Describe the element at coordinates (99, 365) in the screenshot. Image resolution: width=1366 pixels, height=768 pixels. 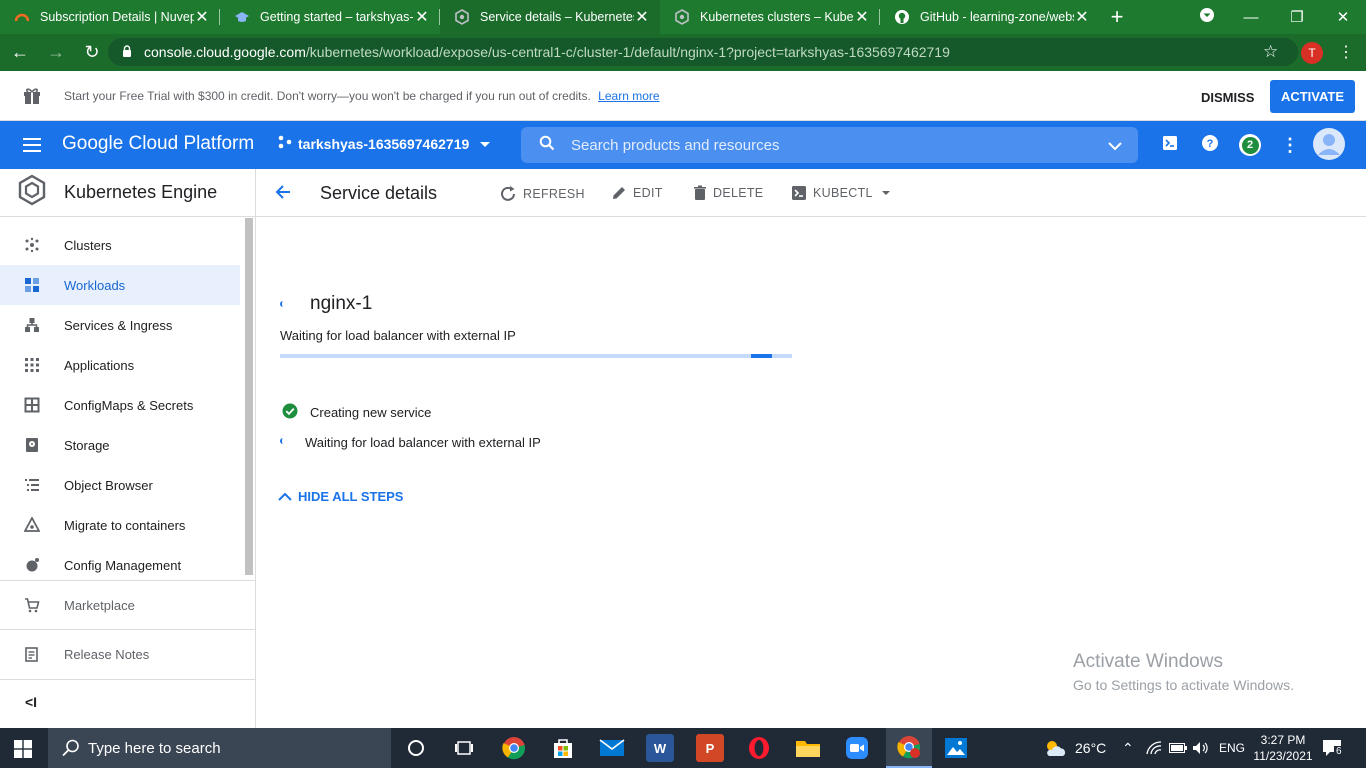
I see `sidebar-item-label: Applications` at that location.